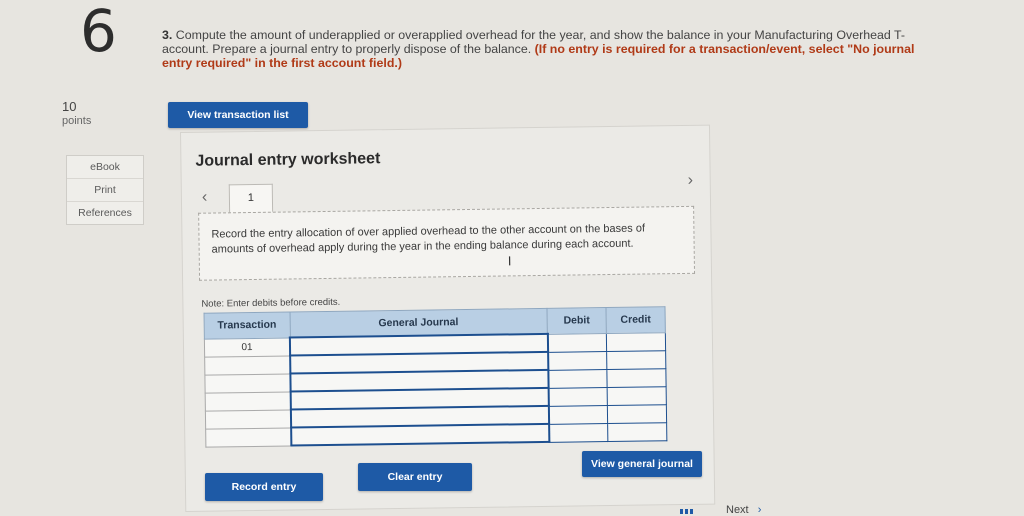 The width and height of the screenshot is (1024, 516). What do you see at coordinates (167, 35) in the screenshot?
I see `prompt-number: 3.` at bounding box center [167, 35].